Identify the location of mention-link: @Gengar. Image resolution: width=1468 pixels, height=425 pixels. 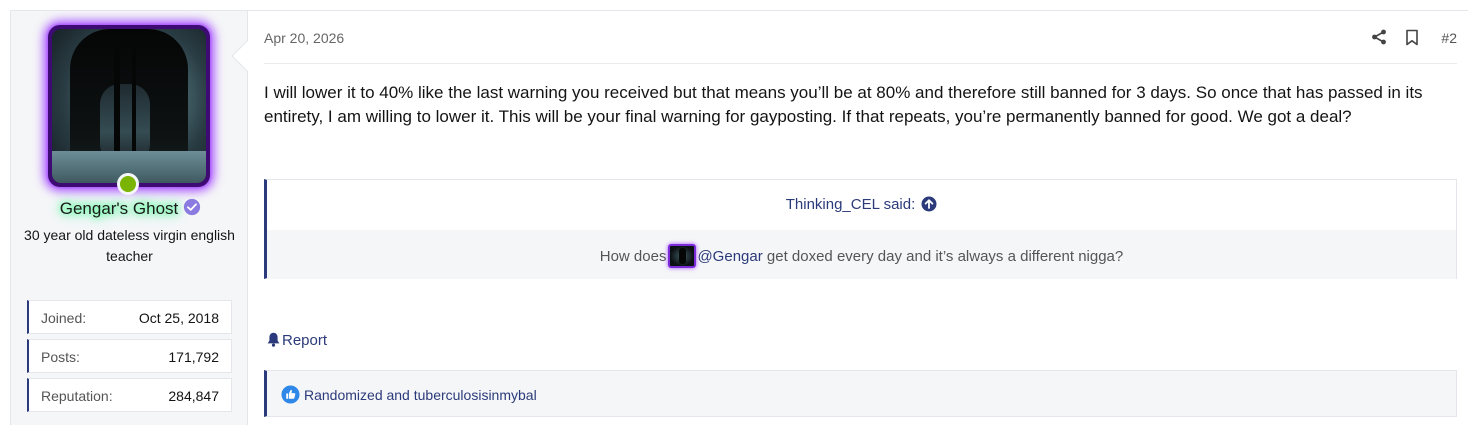
(729, 256).